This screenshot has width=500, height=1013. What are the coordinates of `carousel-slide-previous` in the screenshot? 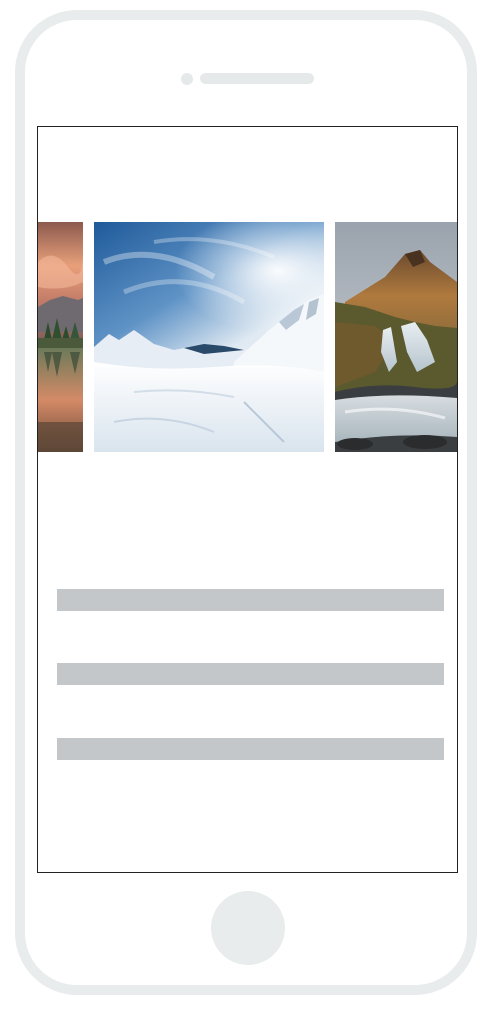 It's located at (60, 337).